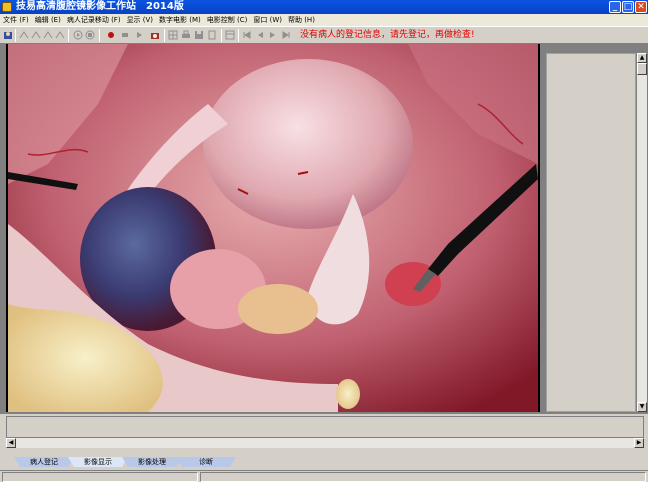  I want to click on horizontal-scrollbar: ◀ ▶, so click(325, 443).